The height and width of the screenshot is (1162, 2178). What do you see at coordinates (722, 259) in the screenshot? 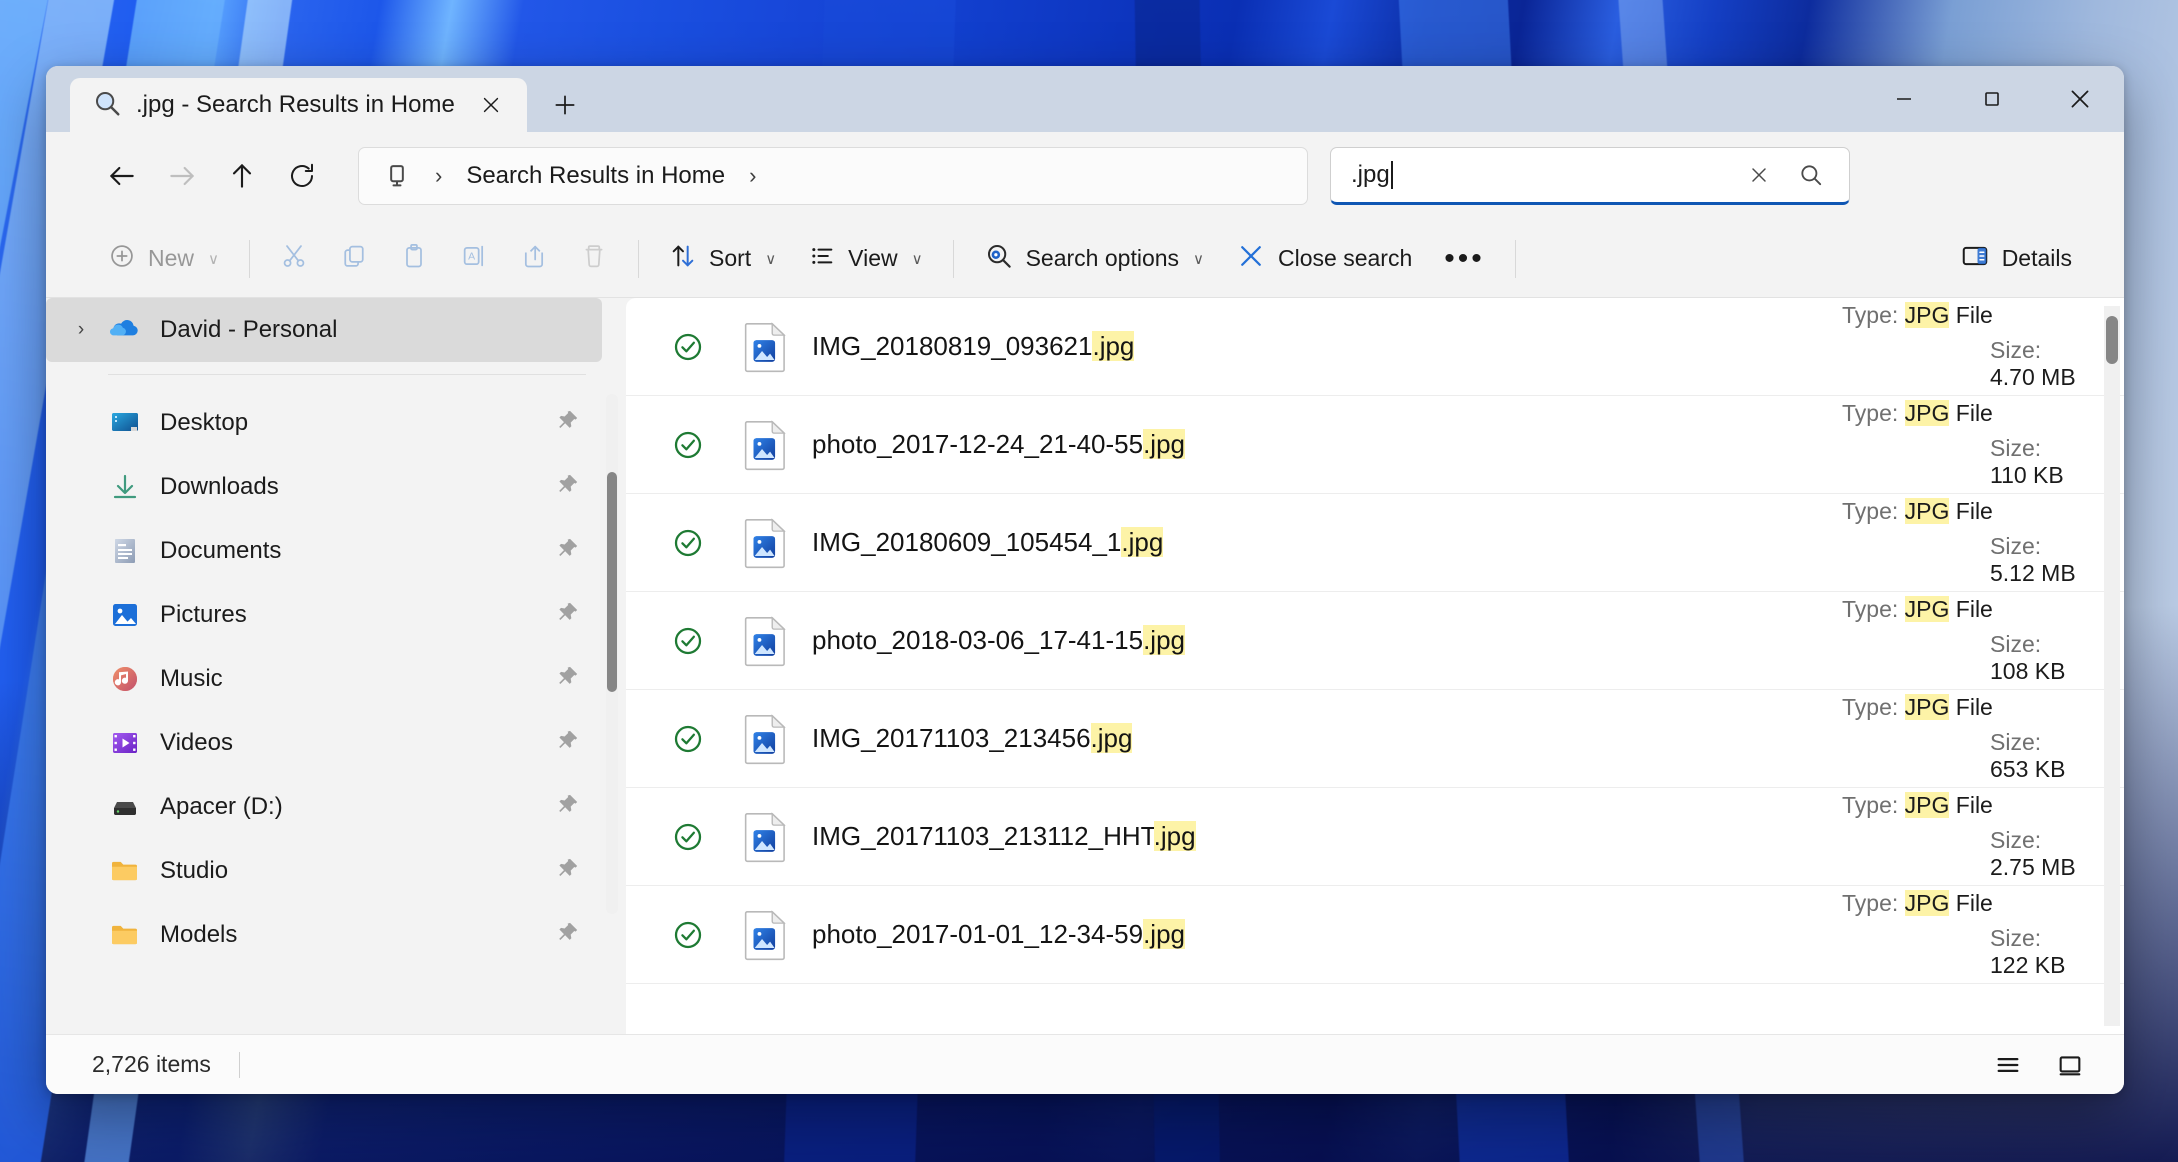
I see `sort-button: Sort ∨` at bounding box center [722, 259].